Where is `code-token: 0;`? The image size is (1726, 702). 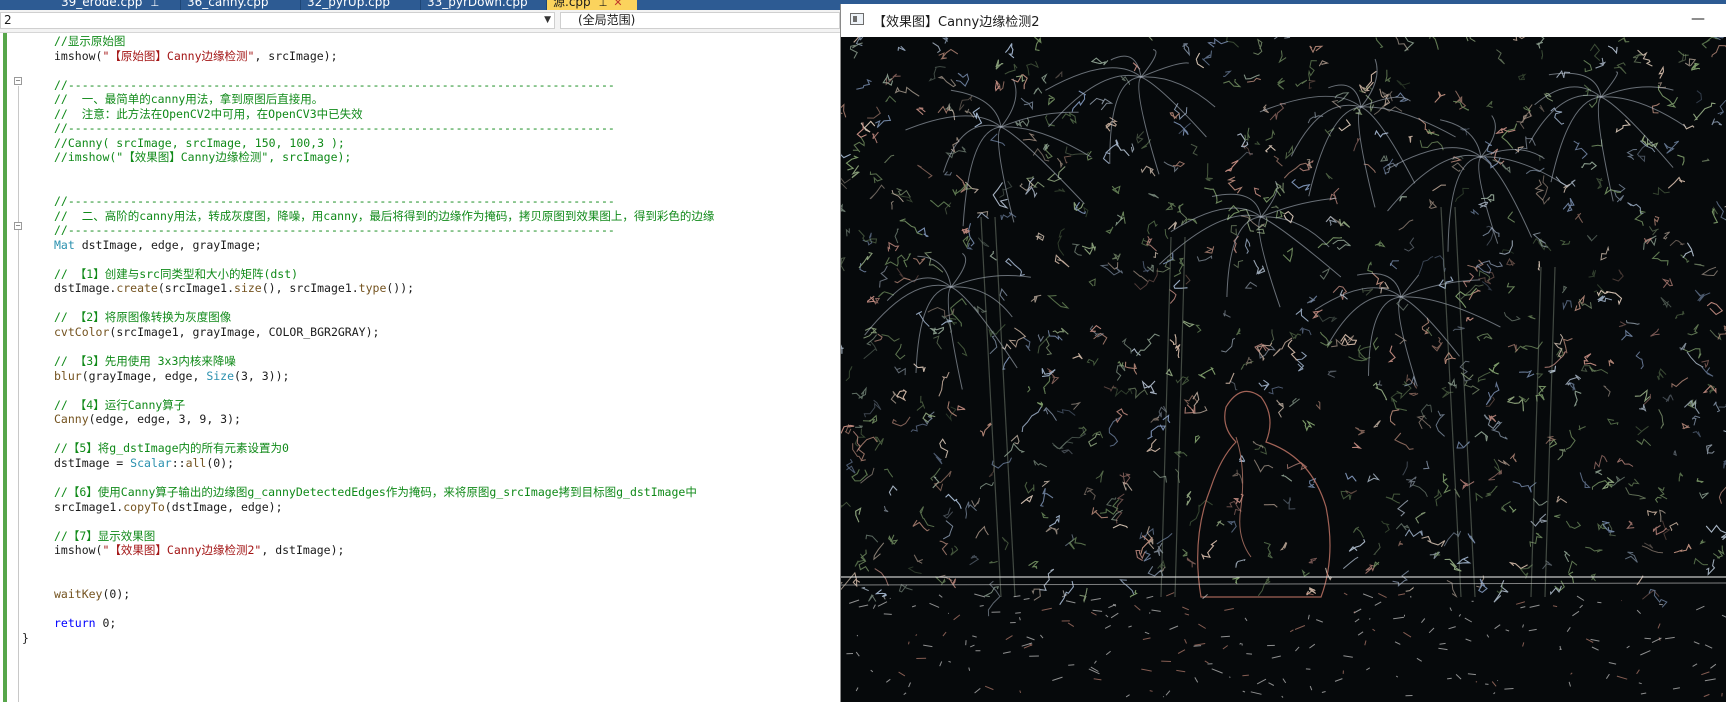 code-token: 0; is located at coordinates (106, 623).